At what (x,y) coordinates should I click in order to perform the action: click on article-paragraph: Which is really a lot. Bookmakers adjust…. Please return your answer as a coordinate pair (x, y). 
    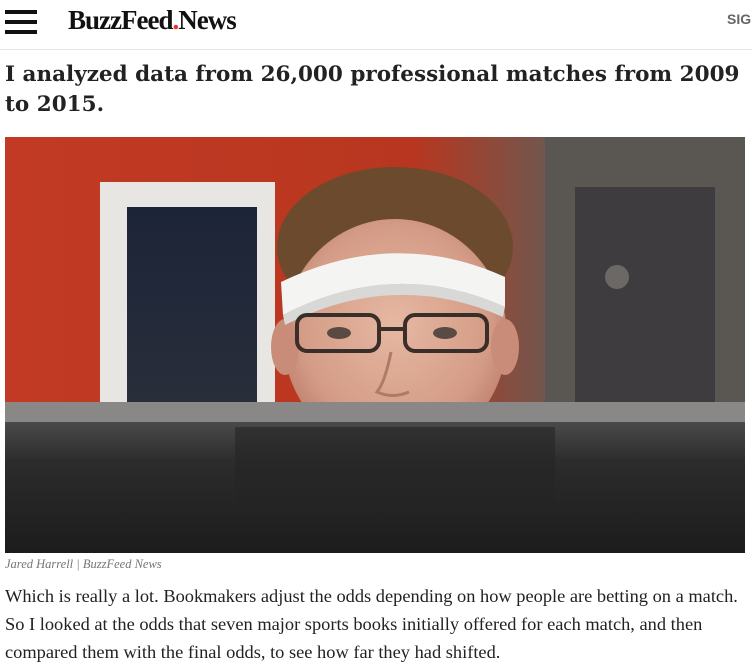
    Looking at the image, I should click on (371, 624).